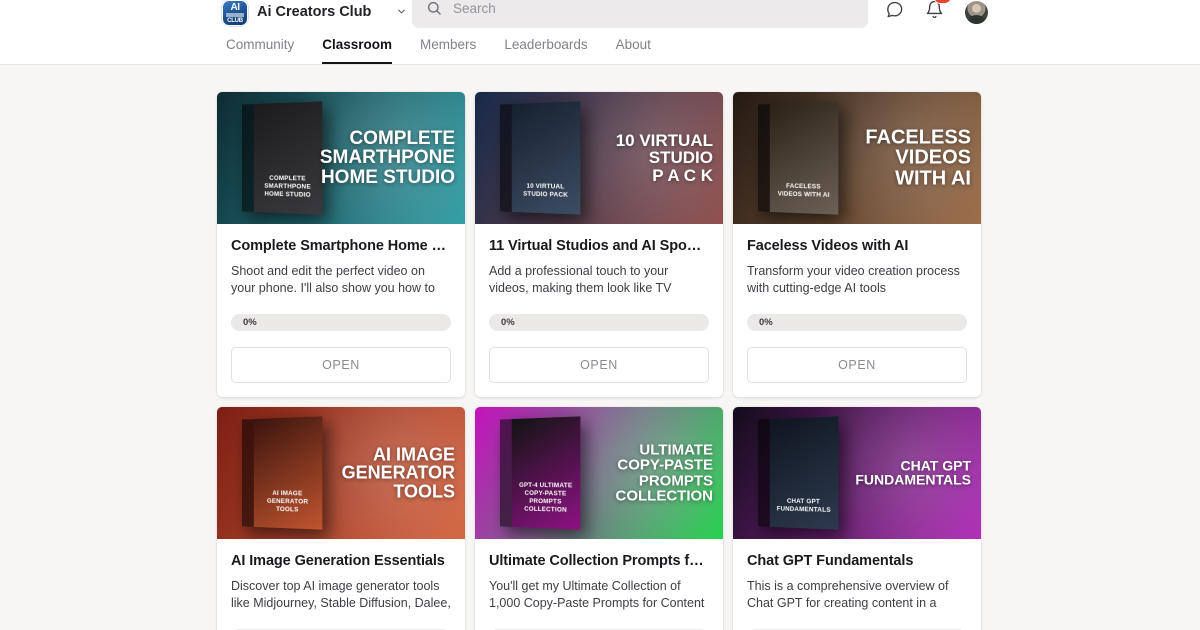 This screenshot has height=630, width=1200. What do you see at coordinates (664, 141) in the screenshot?
I see `banner-line: 10 VIRTUAL` at bounding box center [664, 141].